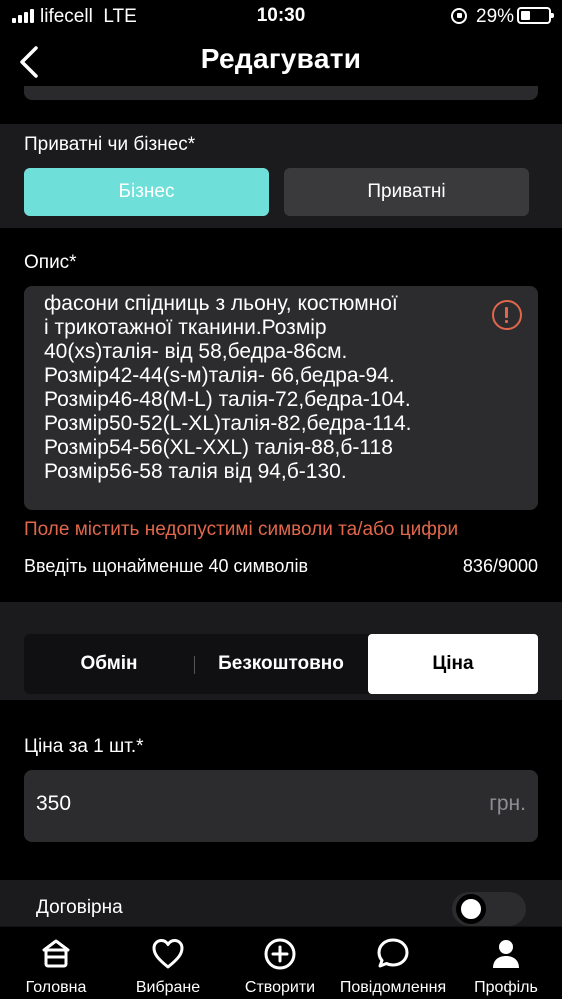  What do you see at coordinates (79, 907) in the screenshot?
I see `negotiable-label: Договірна` at bounding box center [79, 907].